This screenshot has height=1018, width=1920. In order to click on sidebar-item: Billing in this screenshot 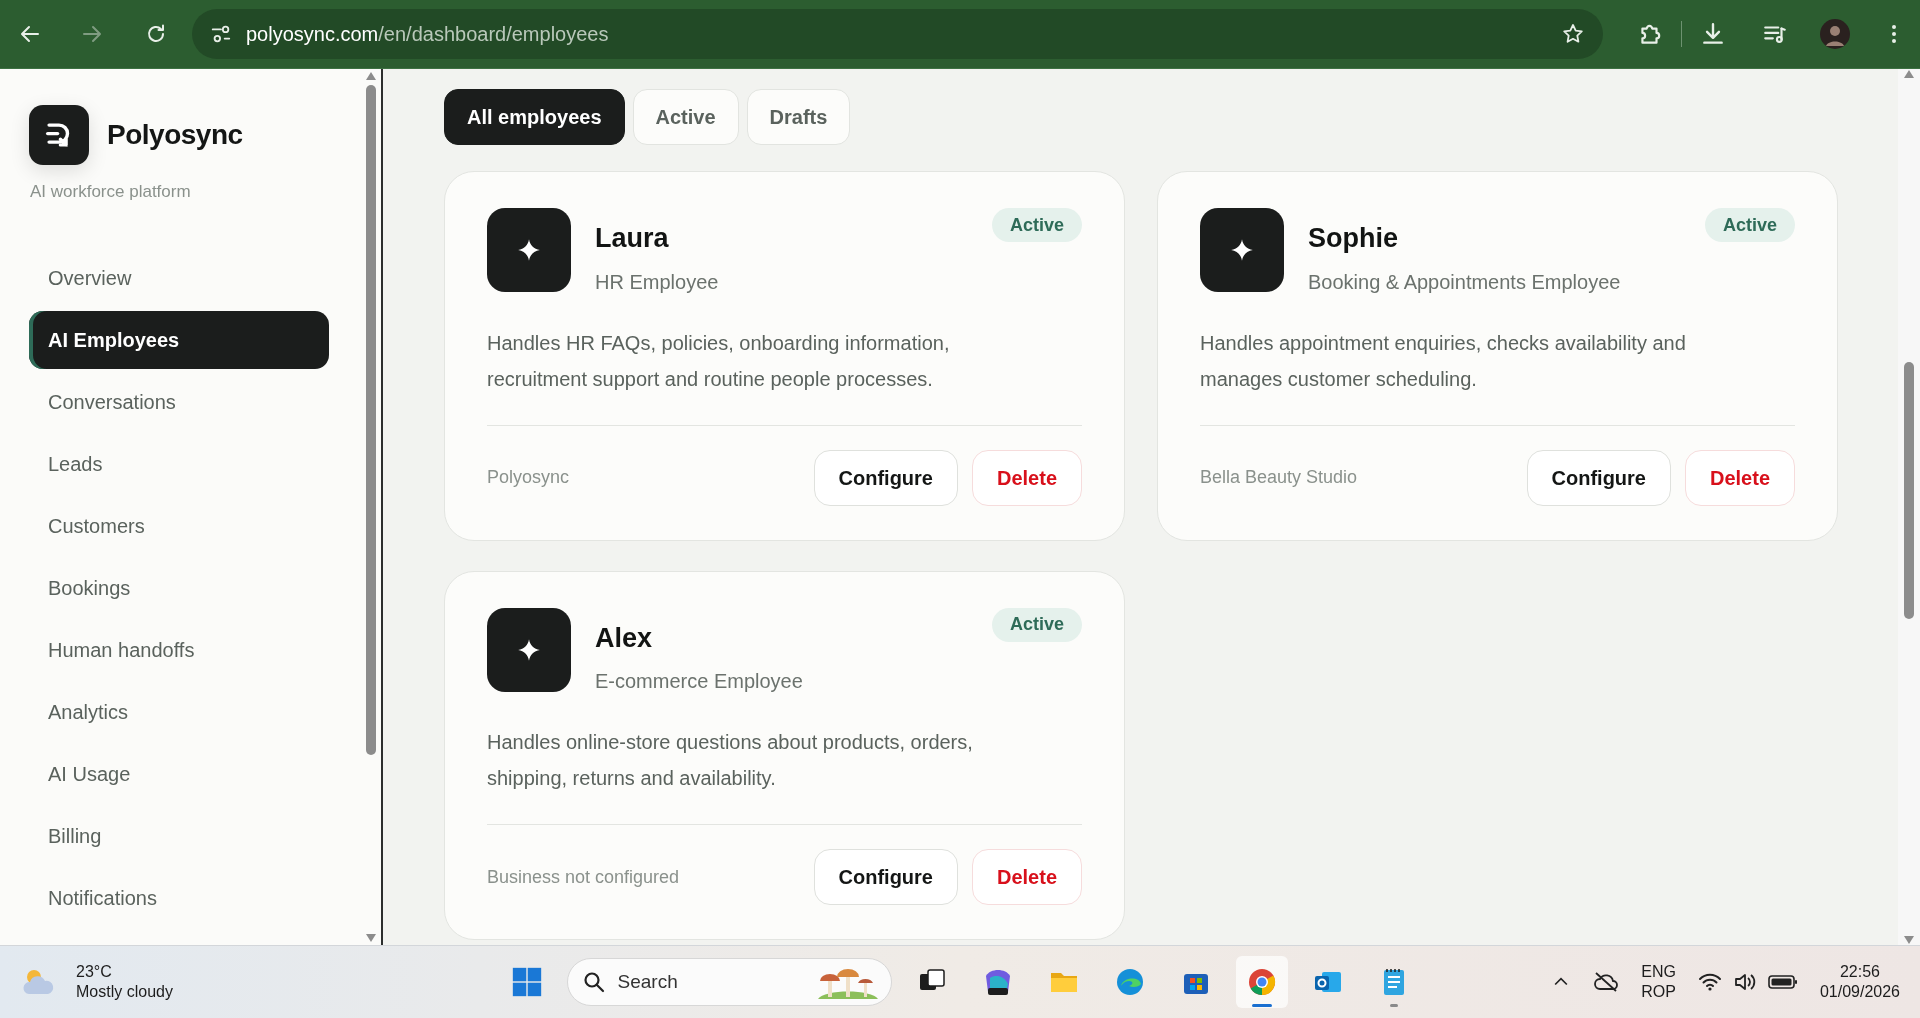, I will do `click(179, 835)`.